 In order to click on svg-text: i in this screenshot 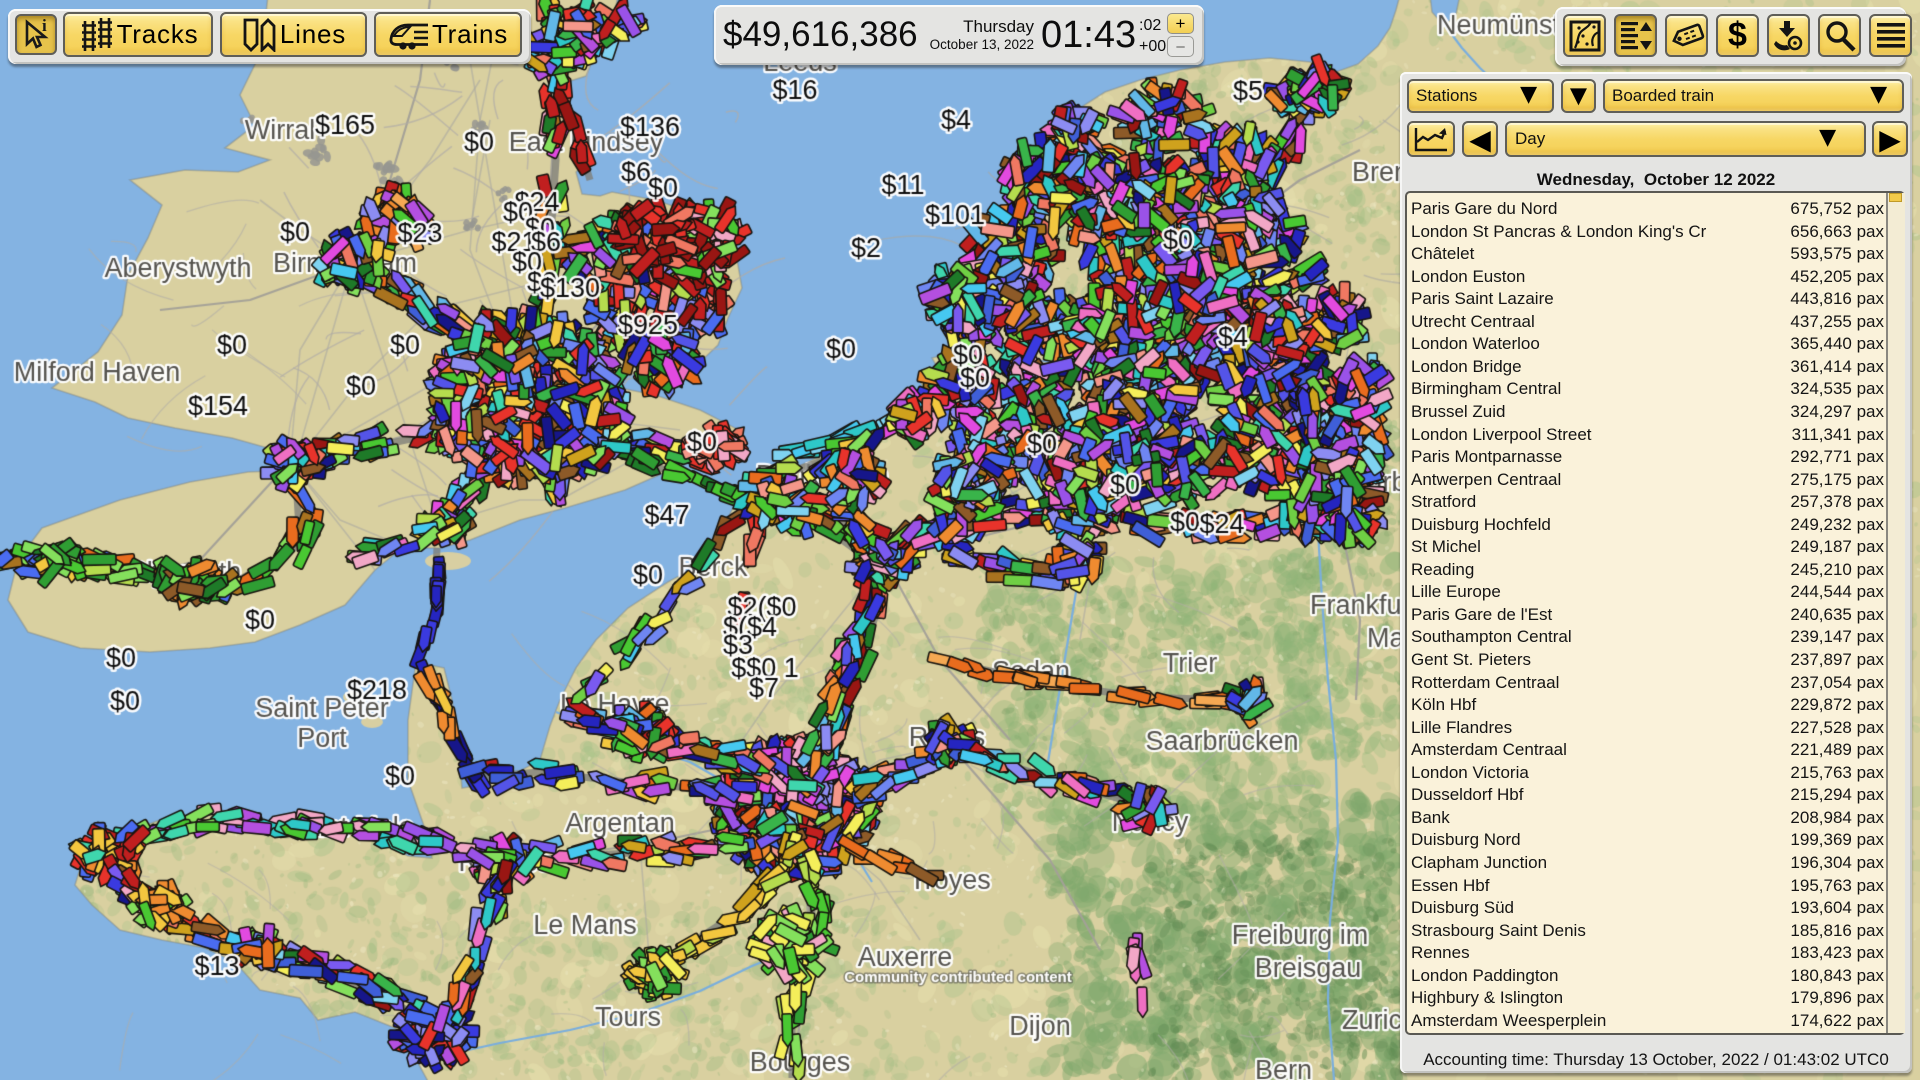, I will do `click(44, 26)`.